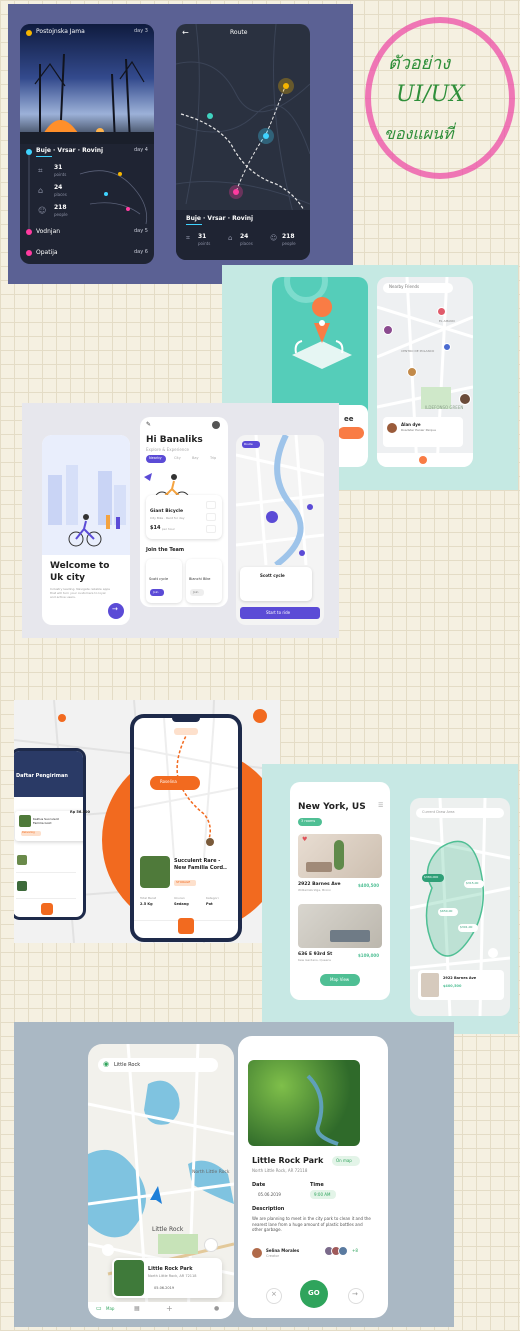 The height and width of the screenshot is (1331, 520). Describe the element at coordinates (47, 909) in the screenshot. I see `add-button` at that location.